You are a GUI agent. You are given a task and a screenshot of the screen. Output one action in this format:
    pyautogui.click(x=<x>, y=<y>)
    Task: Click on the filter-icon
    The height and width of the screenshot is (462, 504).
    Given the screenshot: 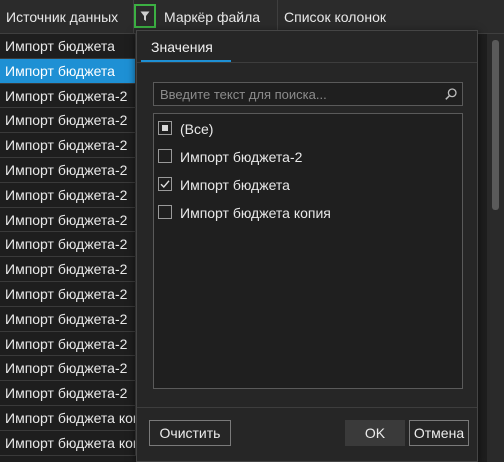 What is the action you would take?
    pyautogui.click(x=145, y=16)
    